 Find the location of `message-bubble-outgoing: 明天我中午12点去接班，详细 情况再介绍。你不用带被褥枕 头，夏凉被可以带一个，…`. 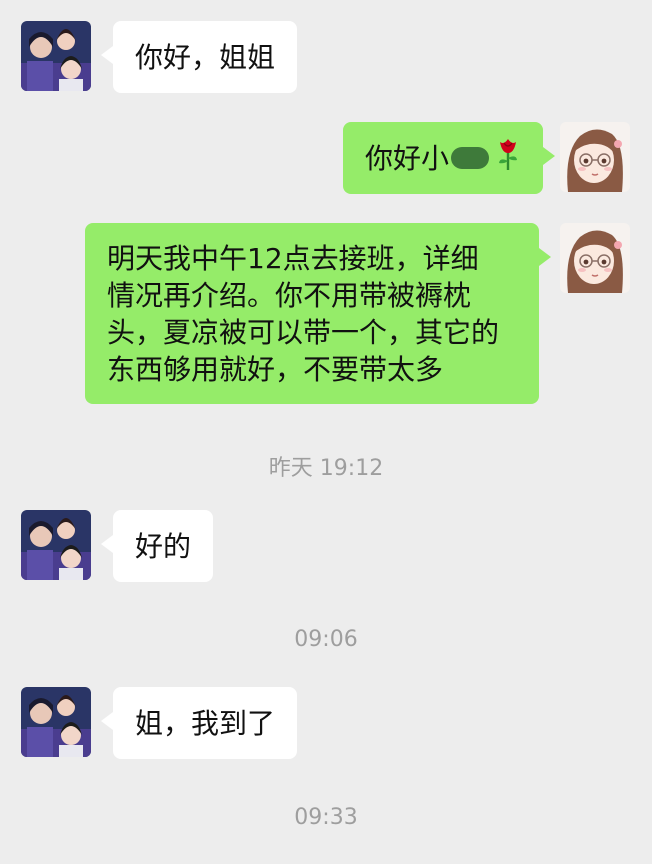

message-bubble-outgoing: 明天我中午12点去接班，详细 情况再介绍。你不用带被褥枕 头，夏凉被可以带一个，… is located at coordinates (318, 313).